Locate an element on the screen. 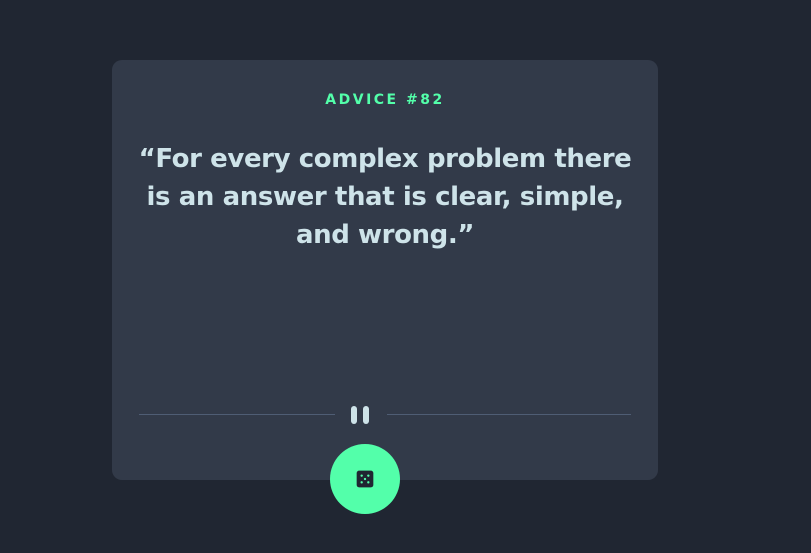 This screenshot has width=811, height=553. new-advice-button is located at coordinates (365, 479).